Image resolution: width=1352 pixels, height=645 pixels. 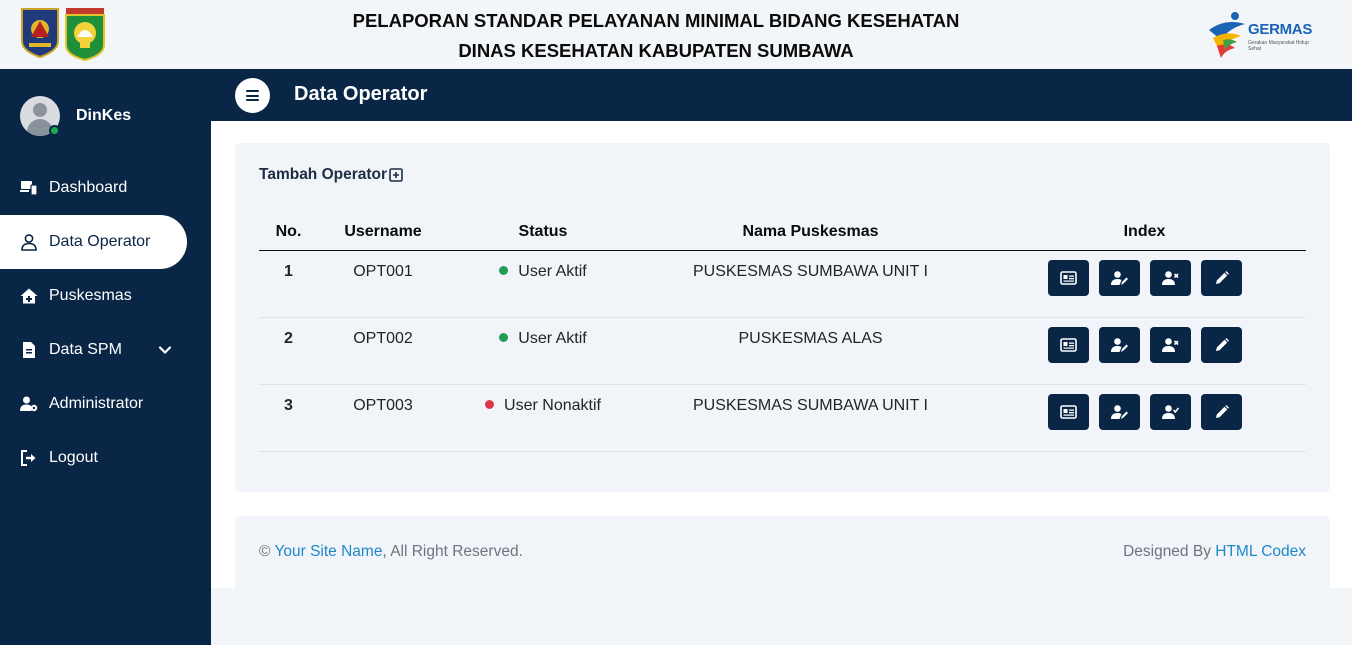 I want to click on sidebar-item-label: Data Operator, so click(x=100, y=241).